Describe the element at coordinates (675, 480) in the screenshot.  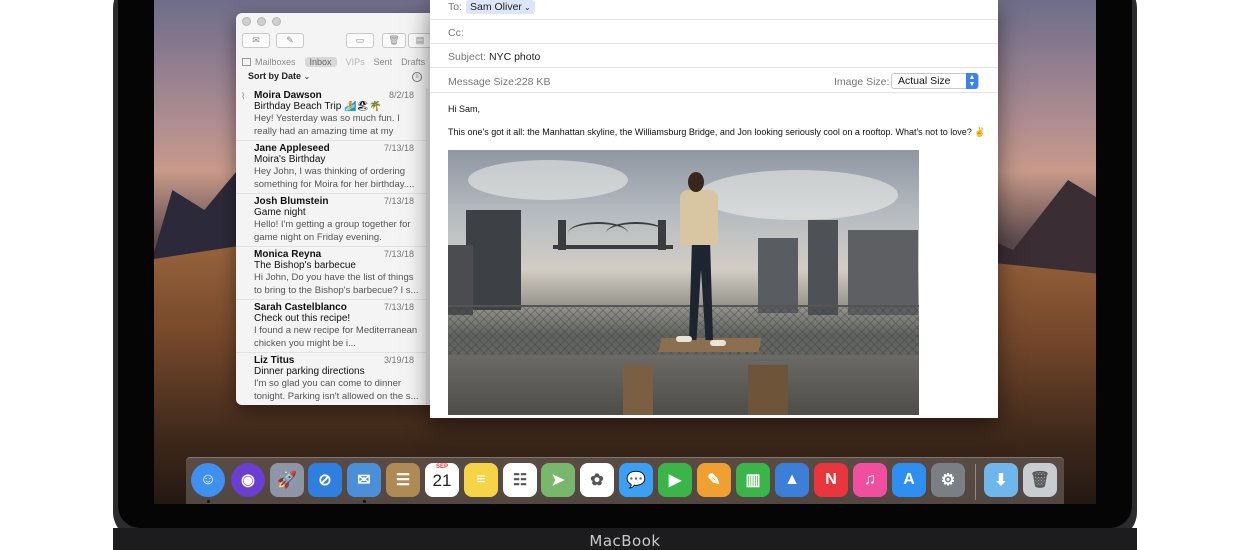
I see `dock-facetime-icon: ▶` at that location.